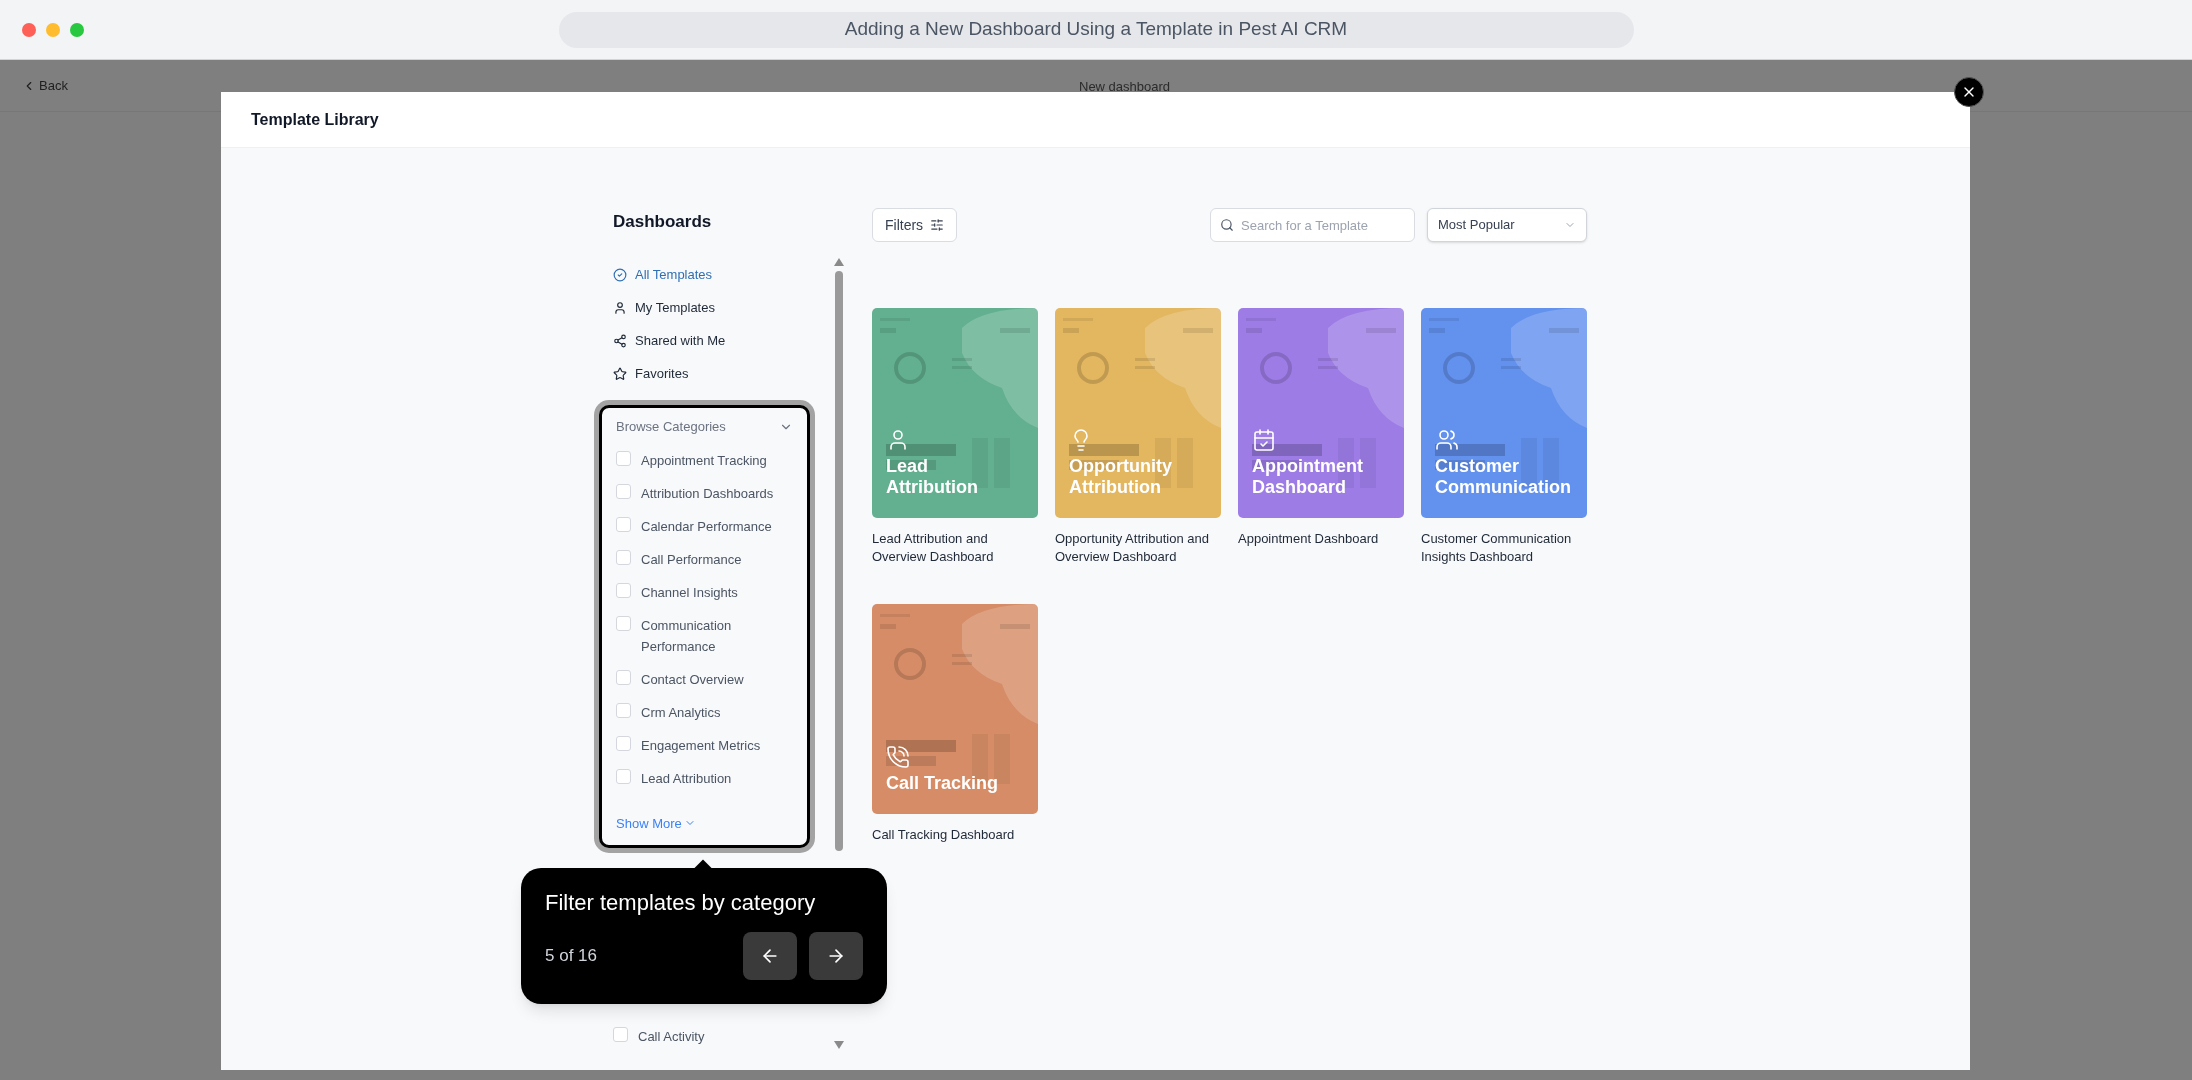  Describe the element at coordinates (1447, 440) in the screenshot. I see `people-icon` at that location.